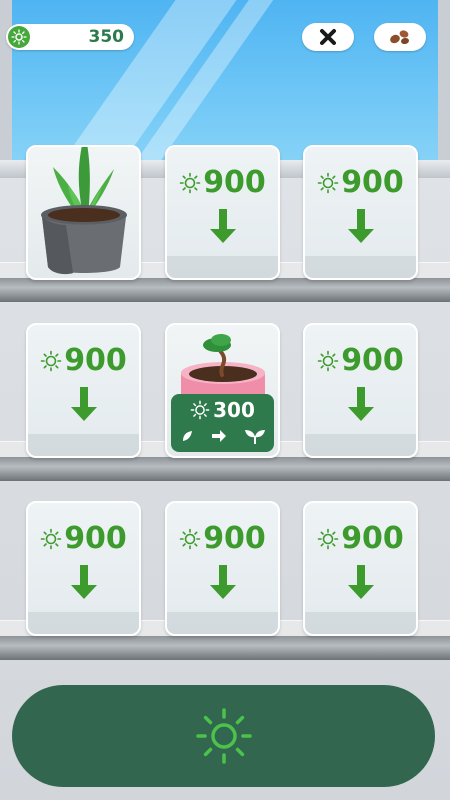 Image resolution: width=450 pixels, height=800 pixels. I want to click on growth-stages, so click(222, 436).